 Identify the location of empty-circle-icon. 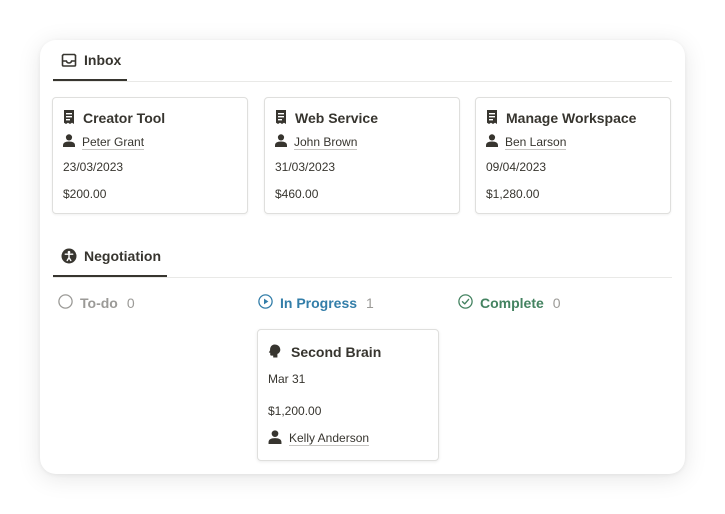
(65, 303).